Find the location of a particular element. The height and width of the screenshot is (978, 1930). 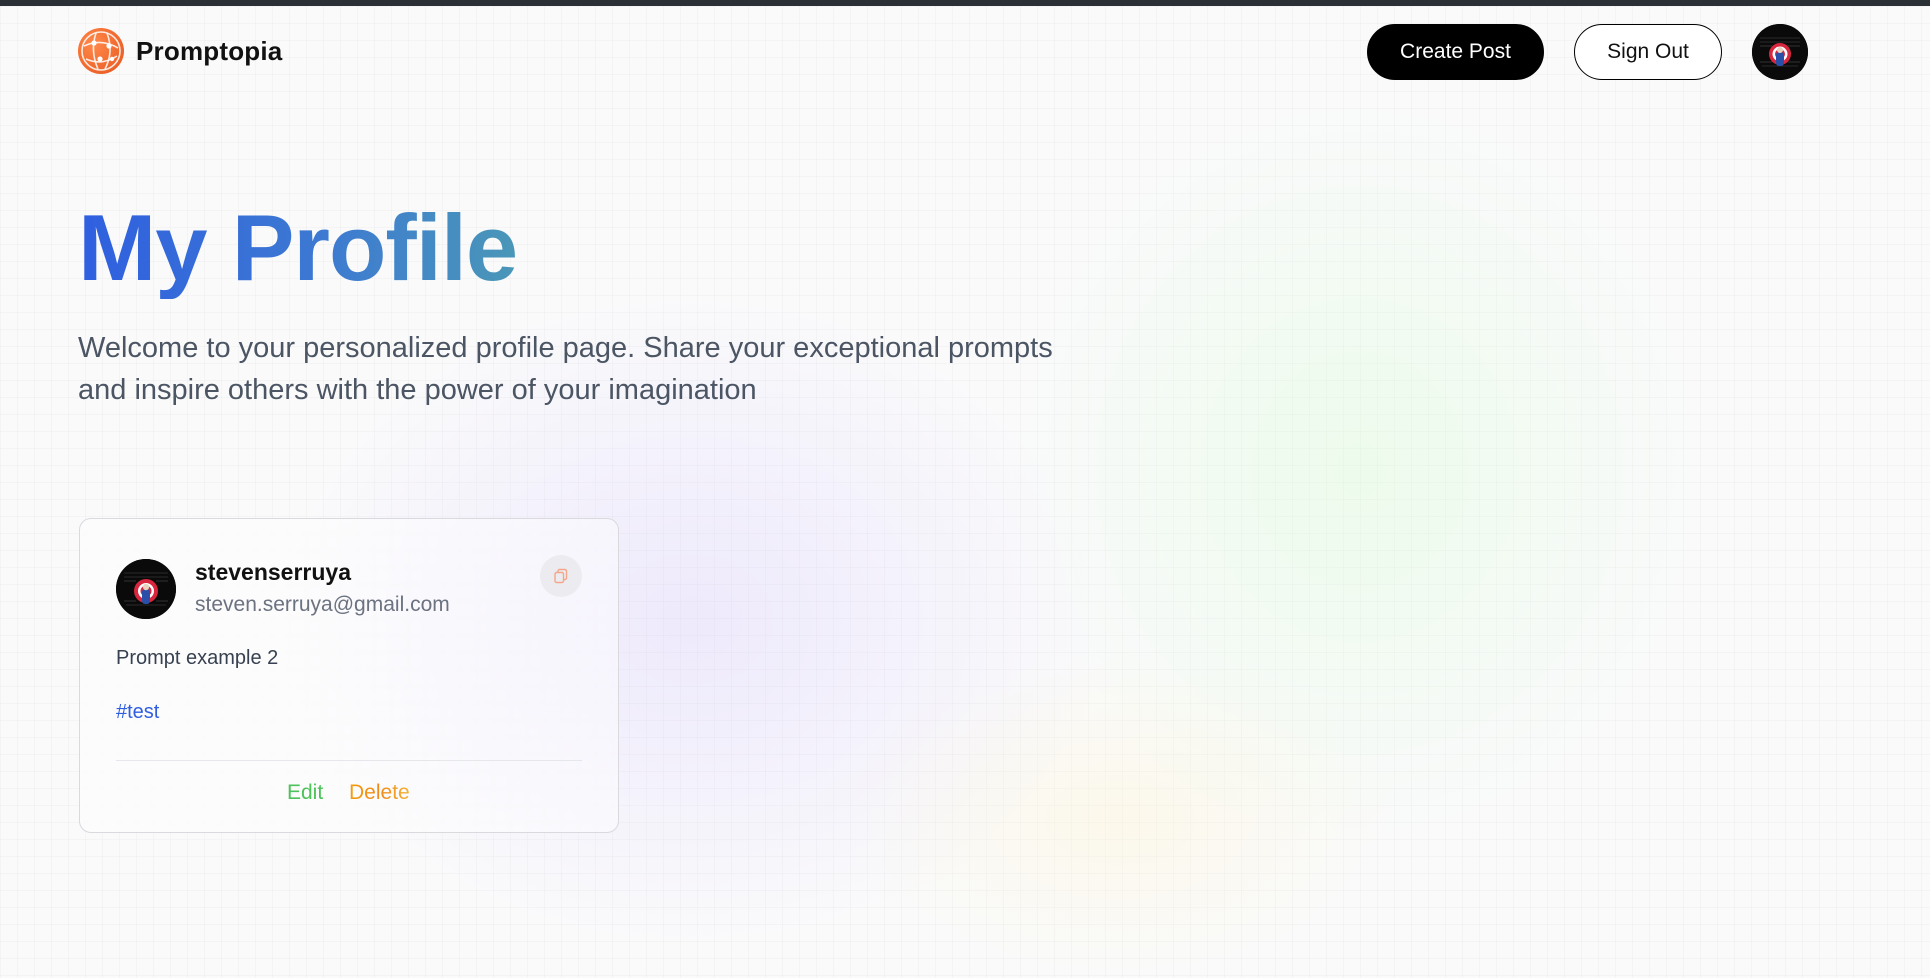

page-title: My Profile is located at coordinates (298, 247).